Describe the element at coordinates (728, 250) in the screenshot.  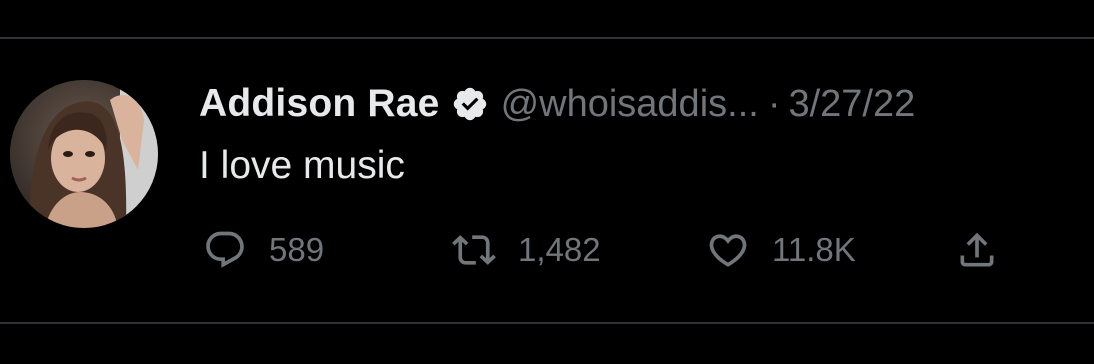
I see `heart-icon` at that location.